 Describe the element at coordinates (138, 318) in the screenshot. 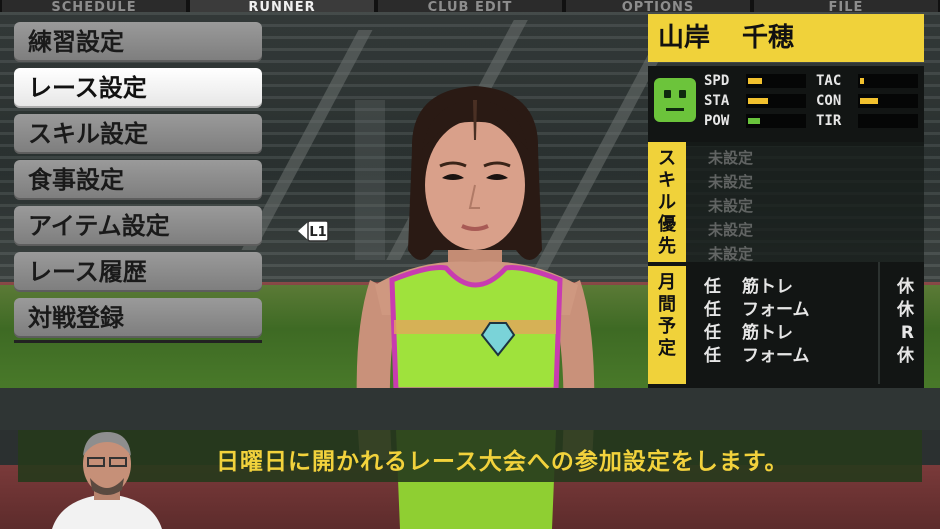

I see `menu-item-match-registration: 対戦登録` at that location.